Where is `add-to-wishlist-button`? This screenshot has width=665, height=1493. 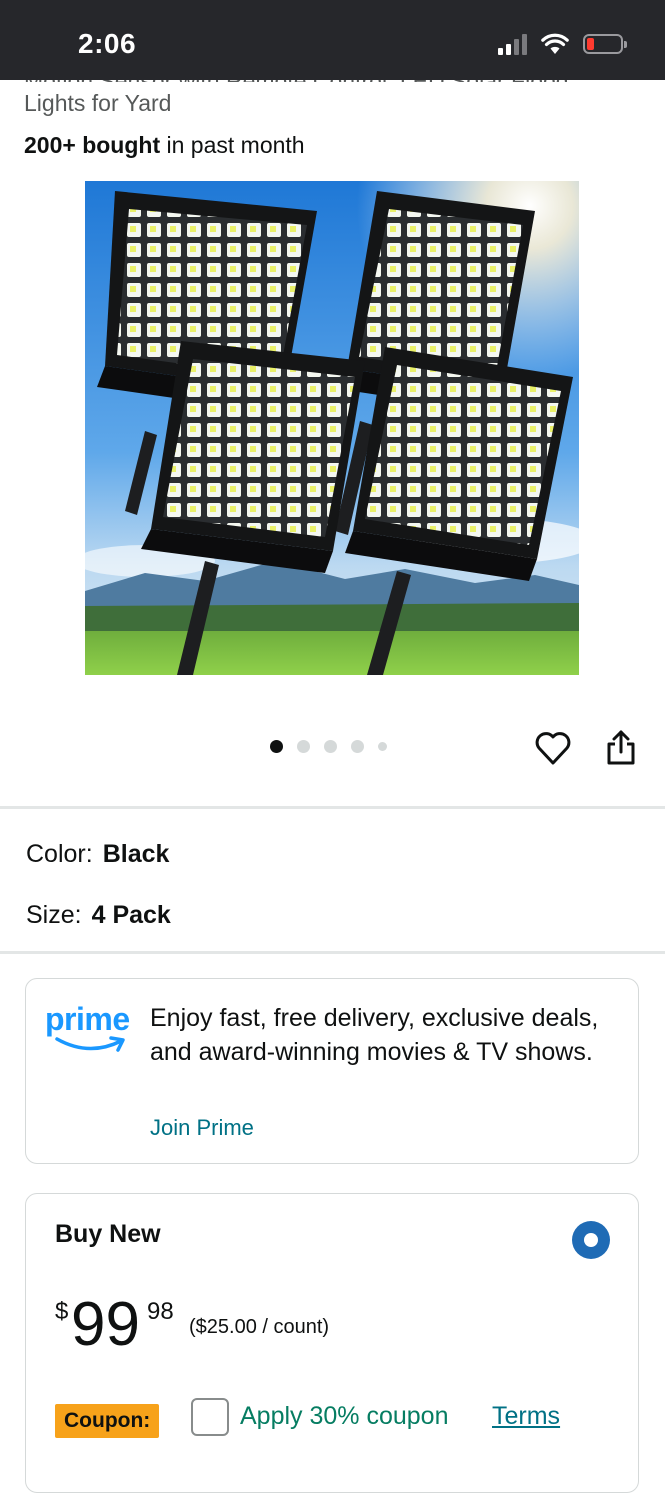 add-to-wishlist-button is located at coordinates (553, 748).